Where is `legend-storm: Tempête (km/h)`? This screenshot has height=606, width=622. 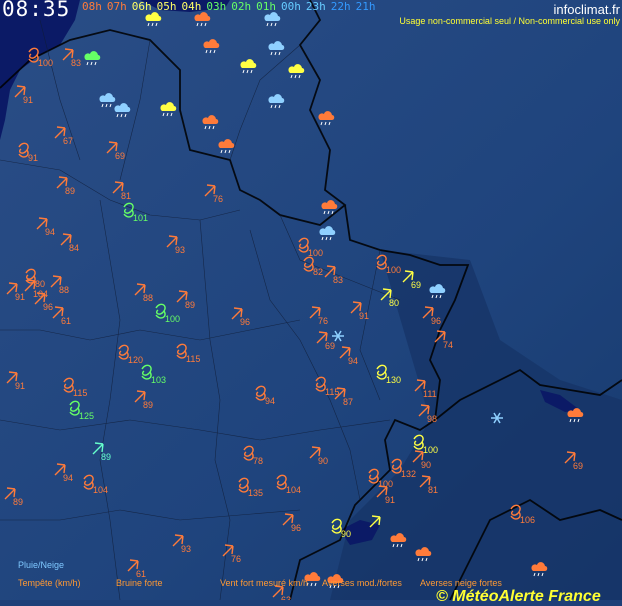 legend-storm: Tempête (km/h) is located at coordinates (49, 583).